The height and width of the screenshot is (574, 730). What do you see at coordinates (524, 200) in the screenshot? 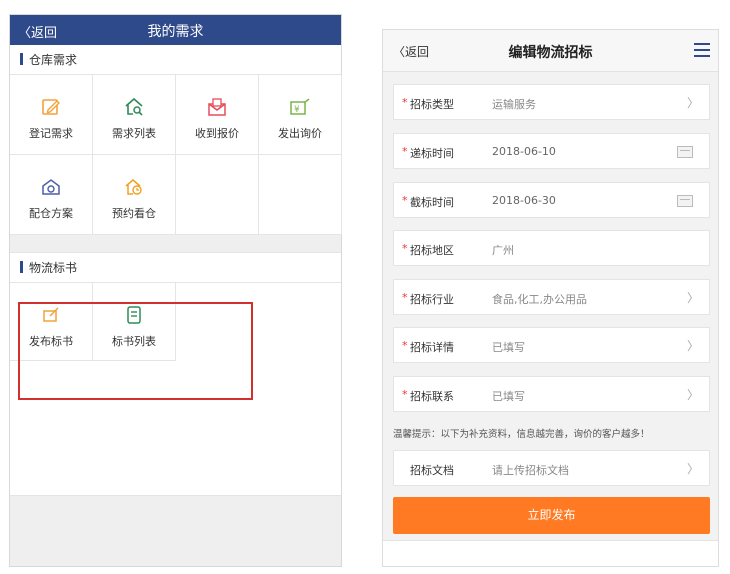
I see `field-value: 2018-06-30` at bounding box center [524, 200].